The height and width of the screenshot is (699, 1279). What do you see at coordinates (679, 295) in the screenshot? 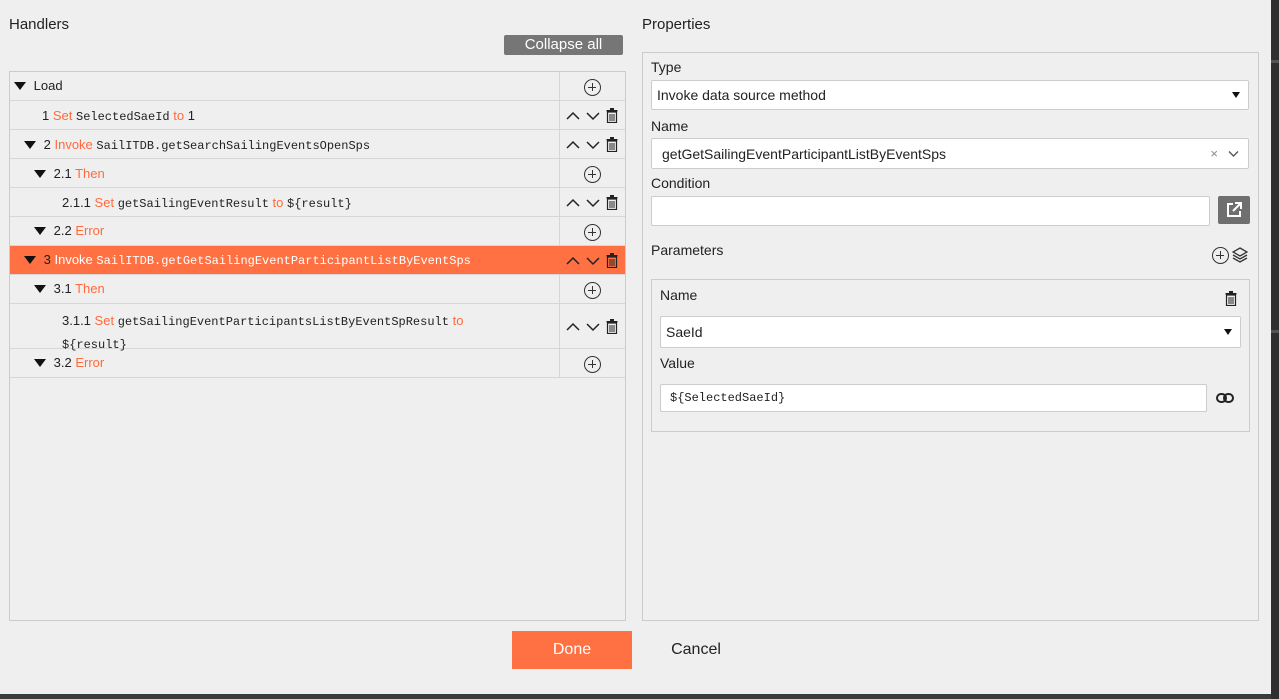
I see `param-name-label: Name` at bounding box center [679, 295].